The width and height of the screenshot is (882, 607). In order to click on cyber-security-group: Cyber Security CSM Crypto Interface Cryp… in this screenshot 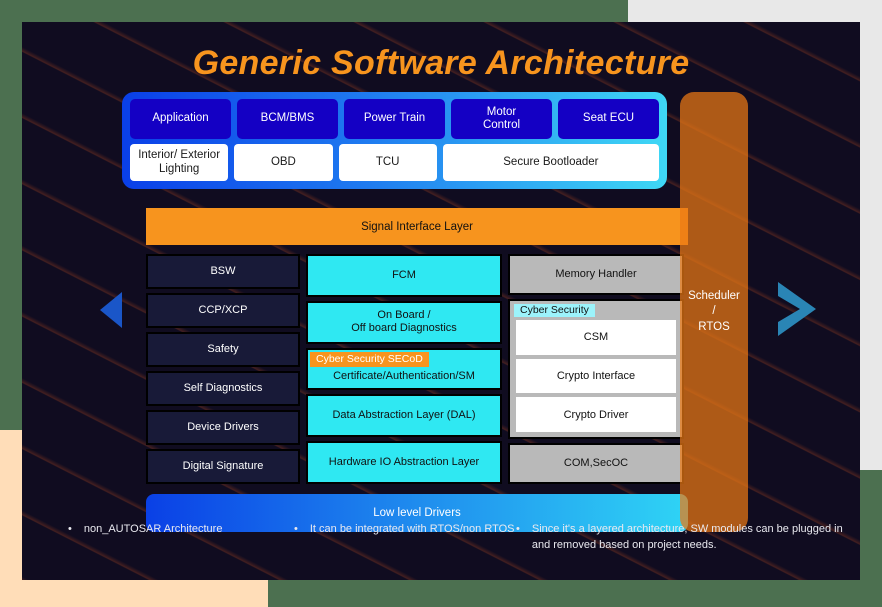, I will do `click(596, 369)`.